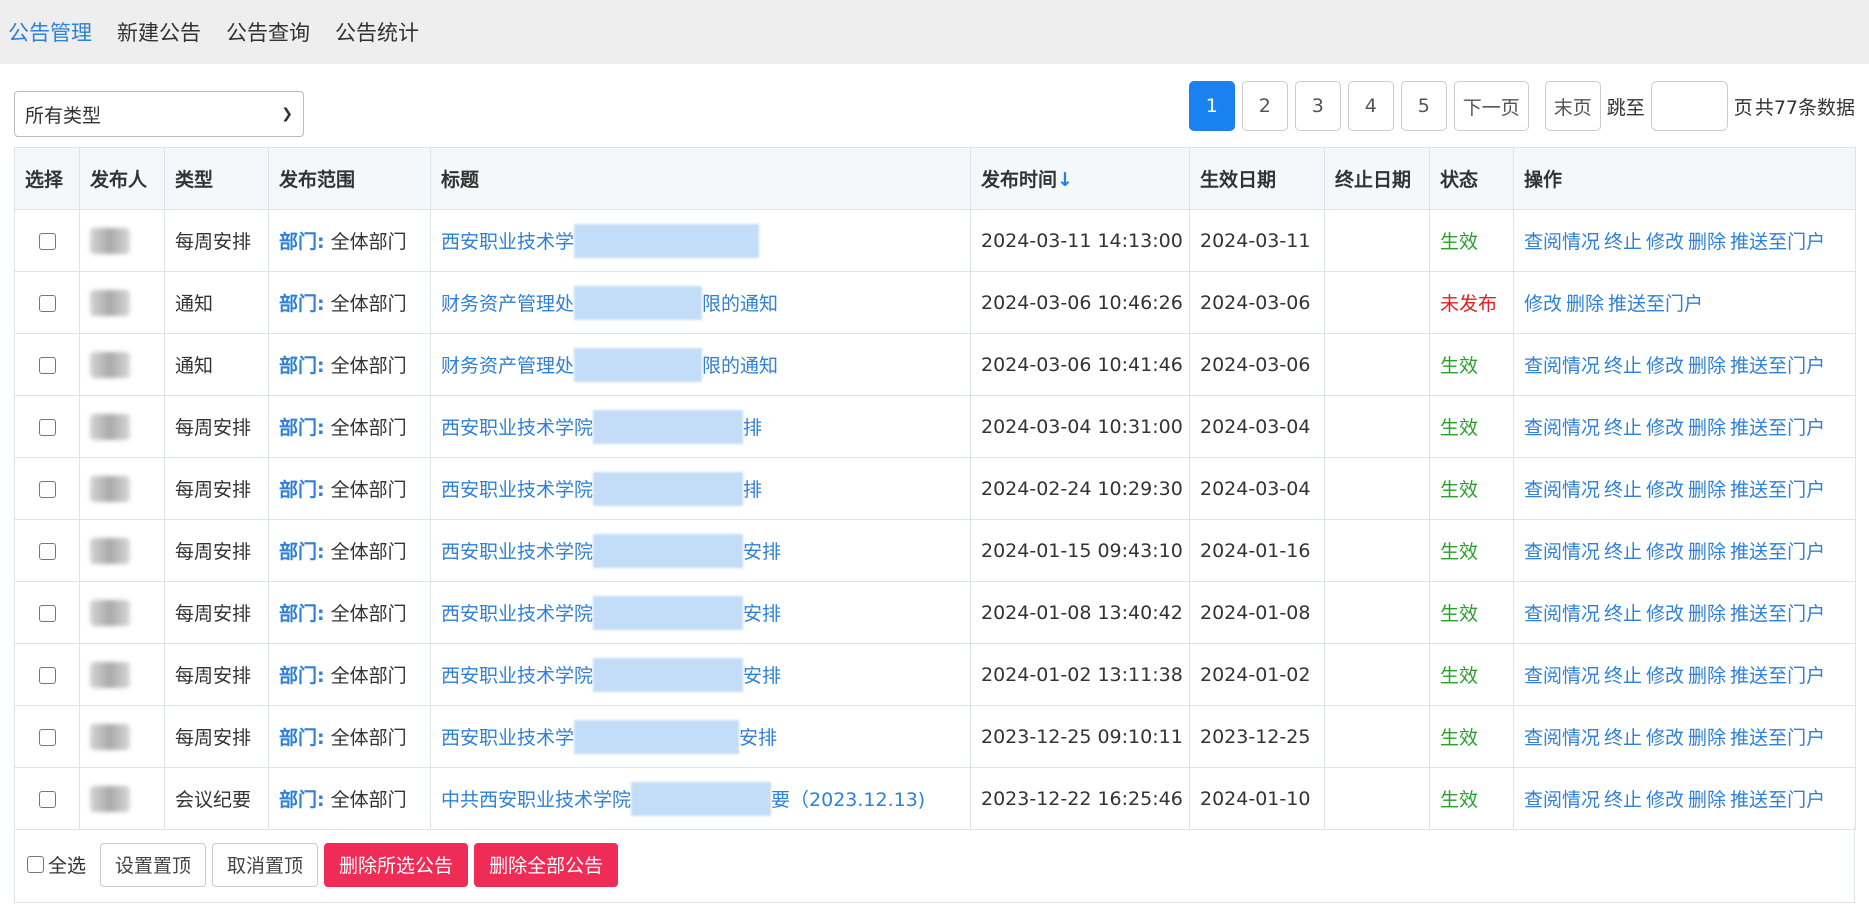  What do you see at coordinates (1211, 106) in the screenshot?
I see `page-1-button: 1` at bounding box center [1211, 106].